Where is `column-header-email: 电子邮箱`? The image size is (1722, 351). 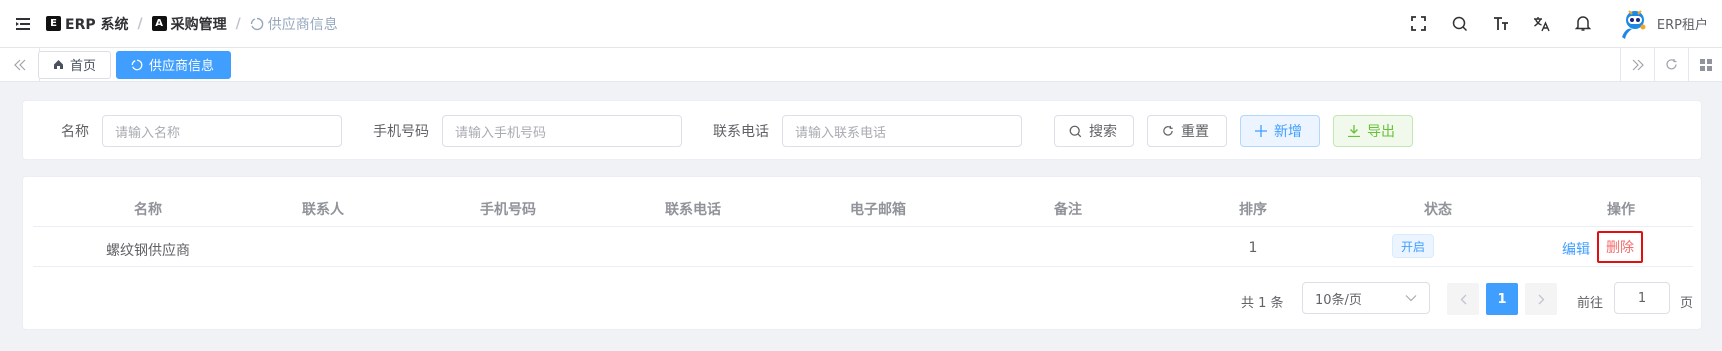 column-header-email: 电子邮箱 is located at coordinates (878, 210).